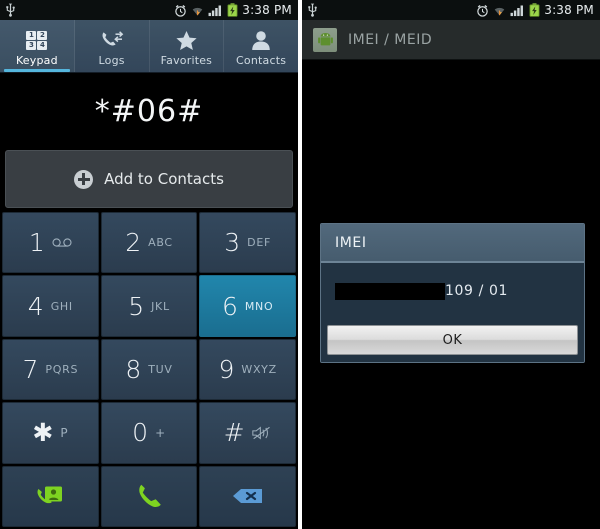  Describe the element at coordinates (31, 45) in the screenshot. I see `keypad-icon-digit-3: 3` at that location.